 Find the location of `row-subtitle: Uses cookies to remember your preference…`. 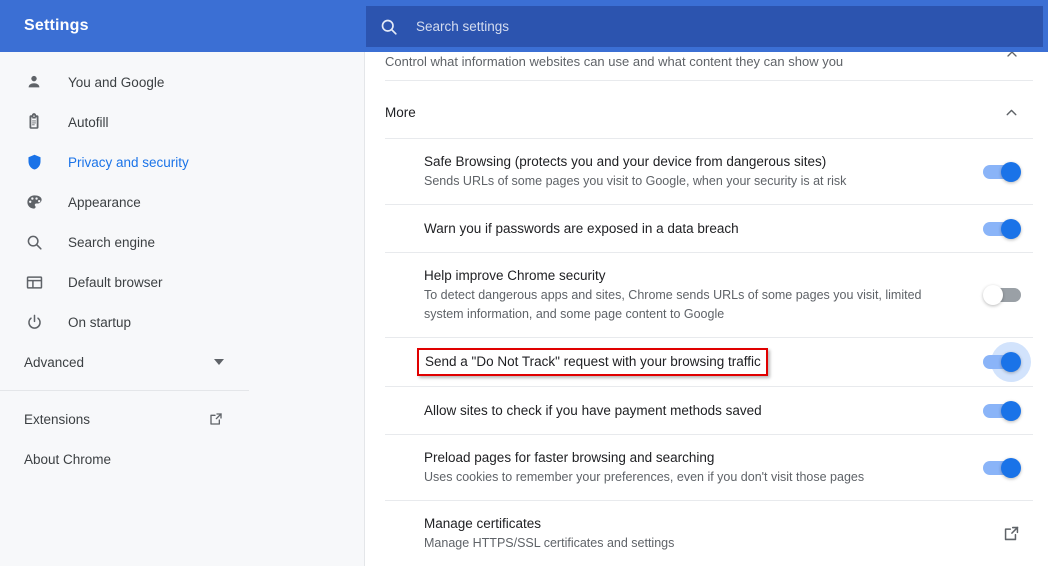

row-subtitle: Uses cookies to remember your preference… is located at coordinates (644, 477).